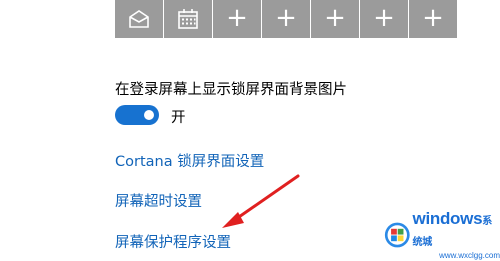 The image size is (500, 261). What do you see at coordinates (447, 218) in the screenshot?
I see `watermark-brand-name: windows` at bounding box center [447, 218].